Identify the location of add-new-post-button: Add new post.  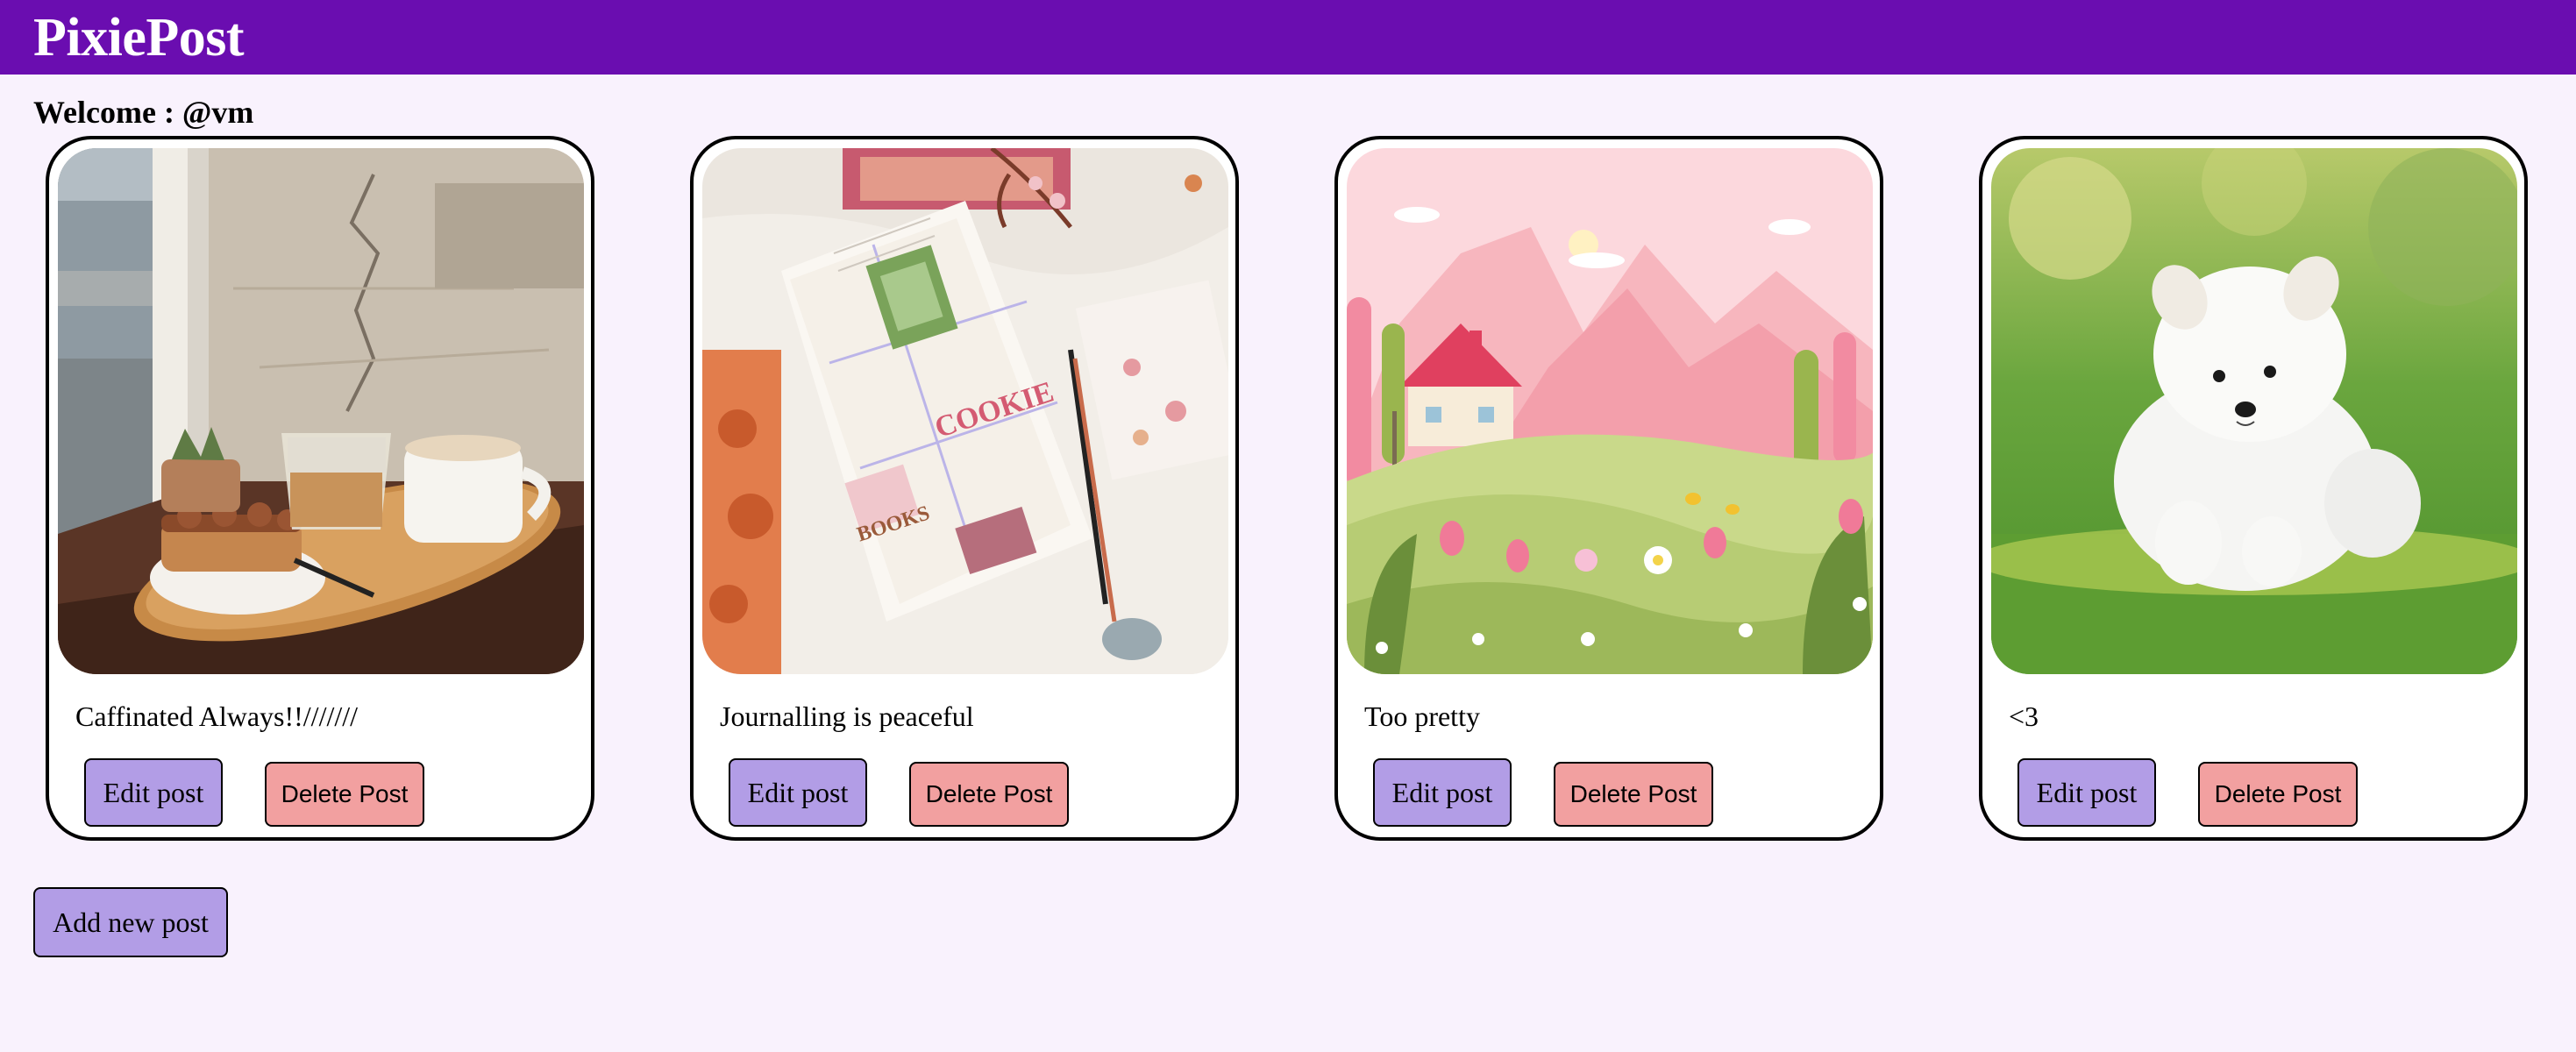
(130, 922).